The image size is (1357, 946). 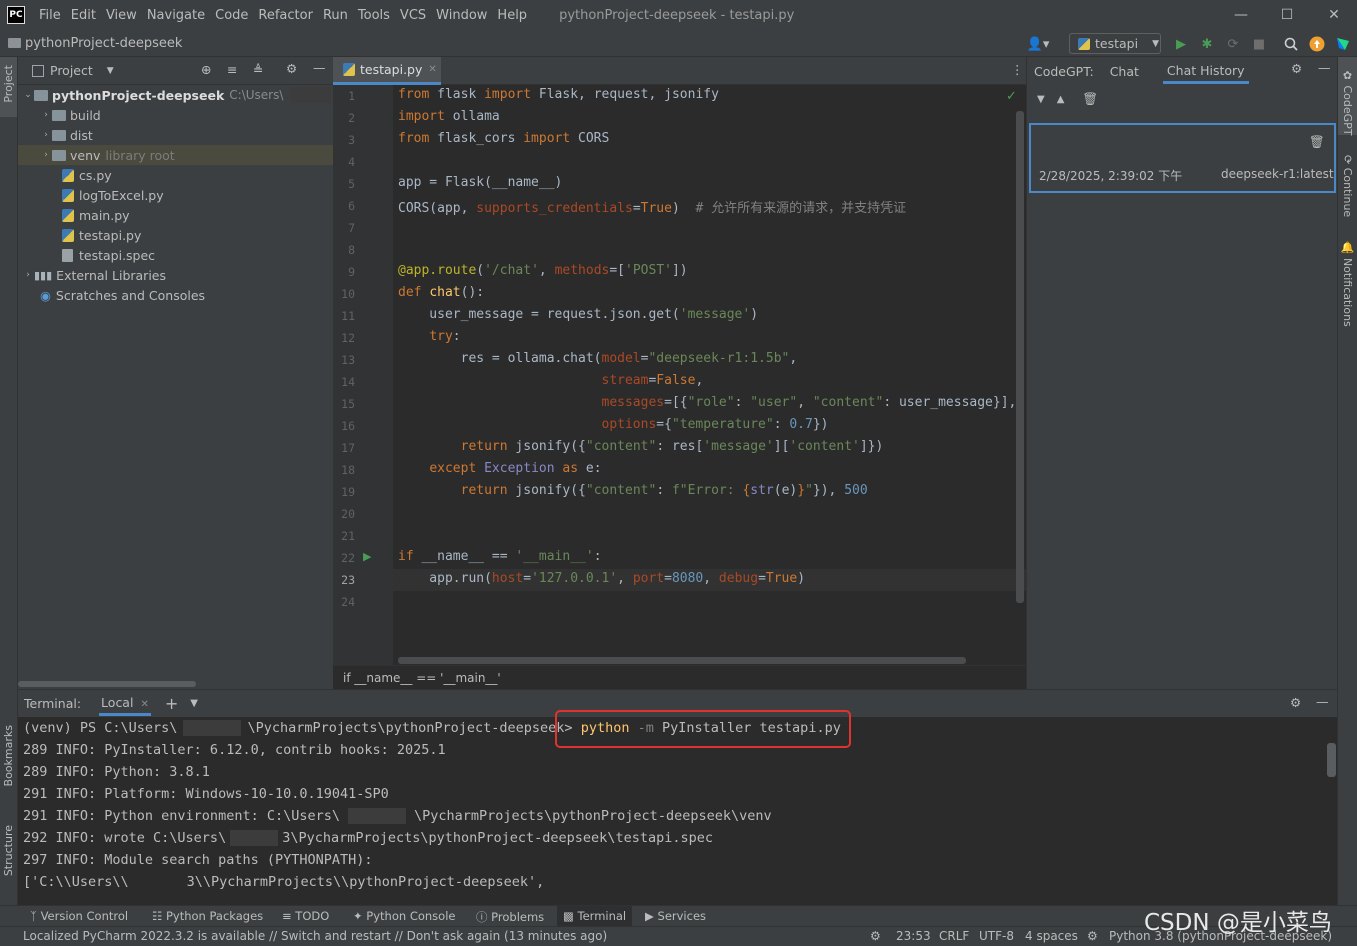 What do you see at coordinates (1233, 44) in the screenshot?
I see `coverage-icon: ⟳` at bounding box center [1233, 44].